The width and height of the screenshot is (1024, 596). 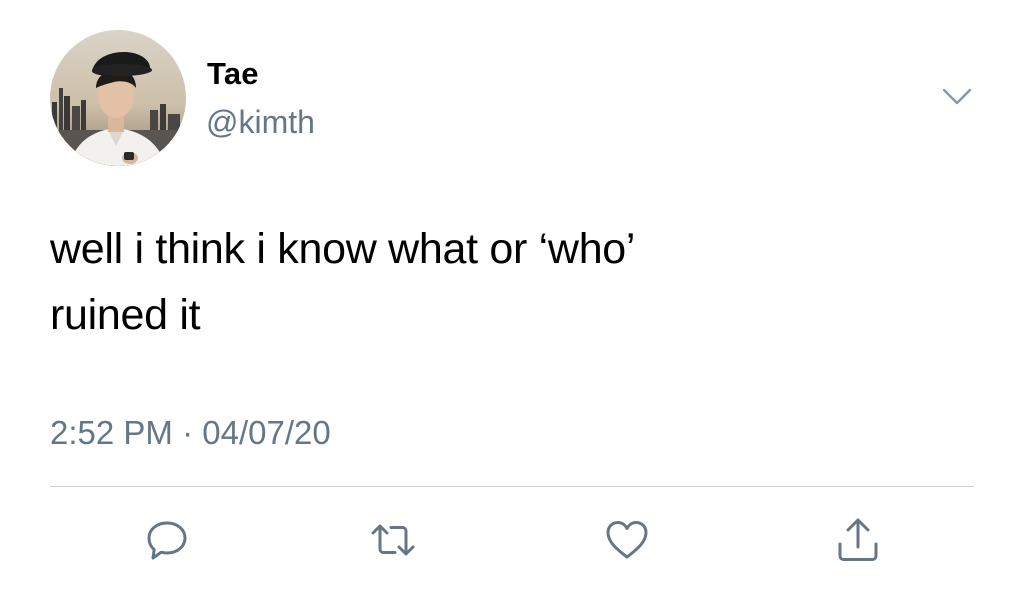 I want to click on share-icon, so click(x=858, y=539).